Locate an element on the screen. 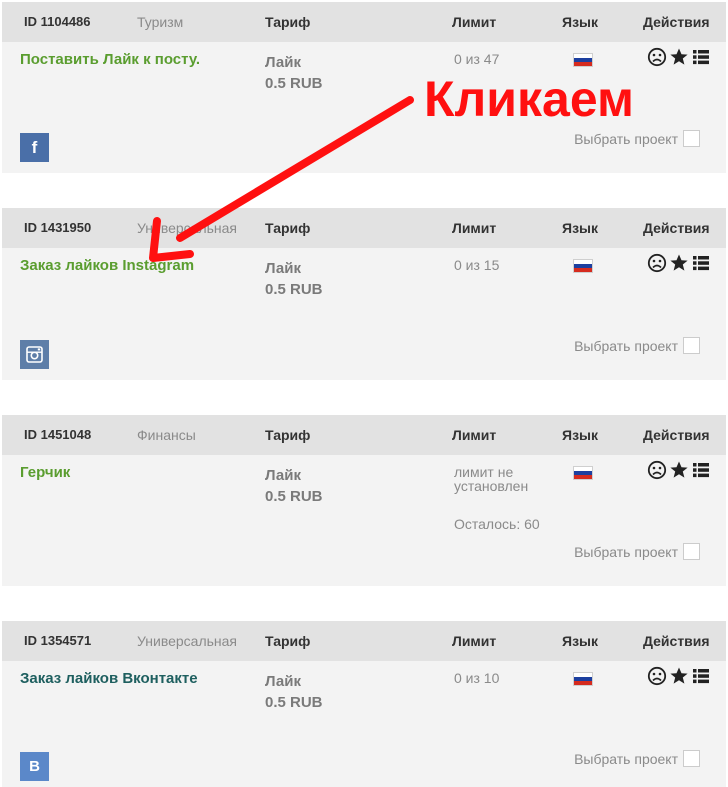 This screenshot has height=787, width=728. project-id: ID 1354571 is located at coordinates (58, 640).